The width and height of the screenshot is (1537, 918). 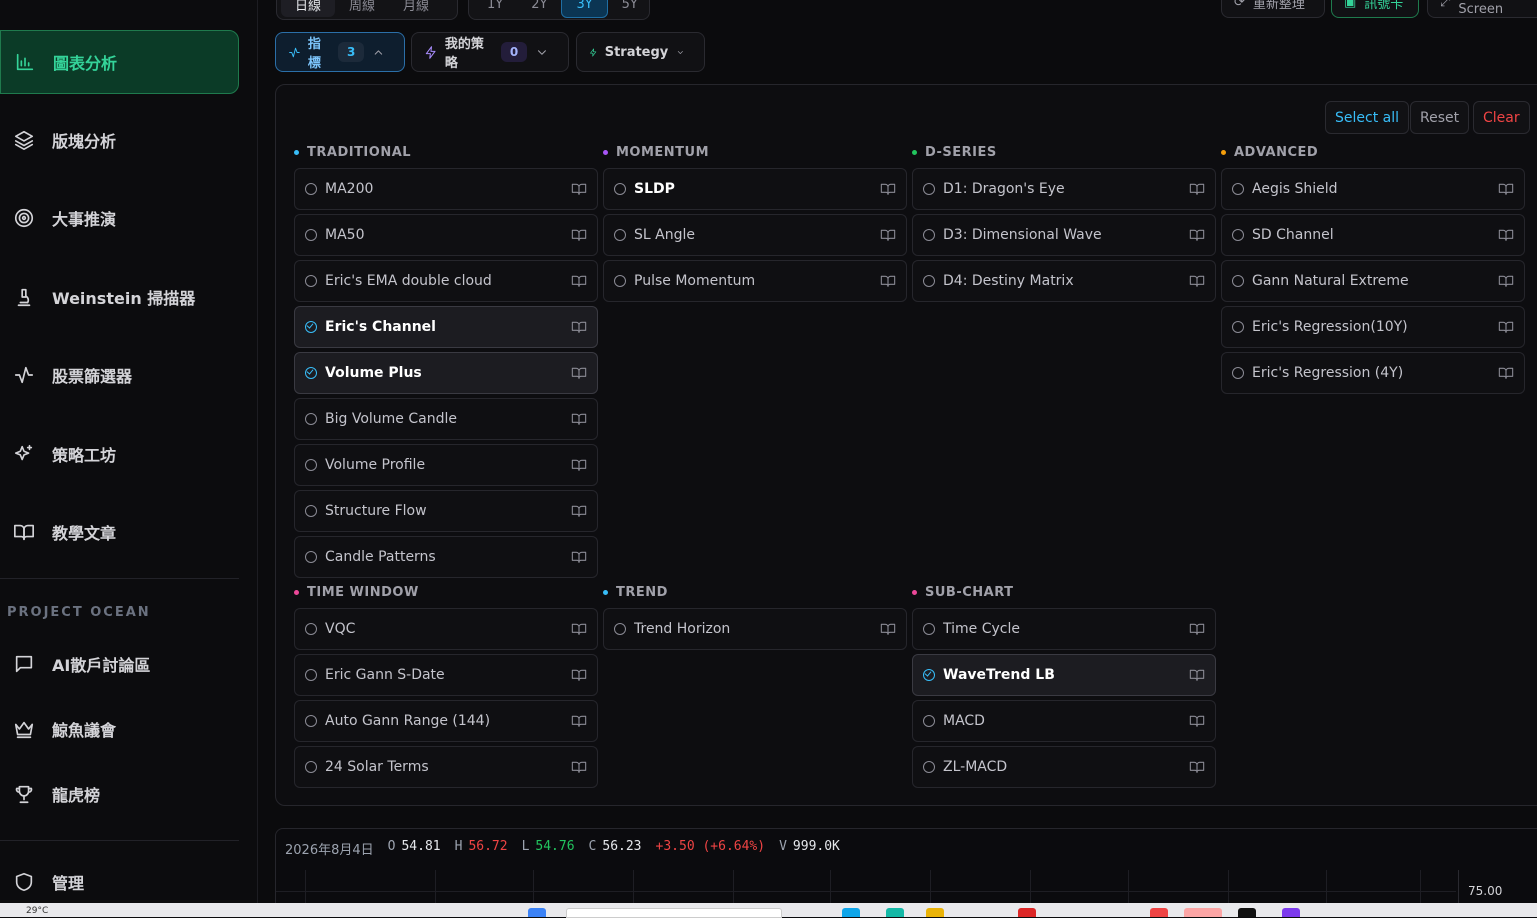 What do you see at coordinates (446, 327) in the screenshot?
I see `indicator-item: Eric's Channel` at bounding box center [446, 327].